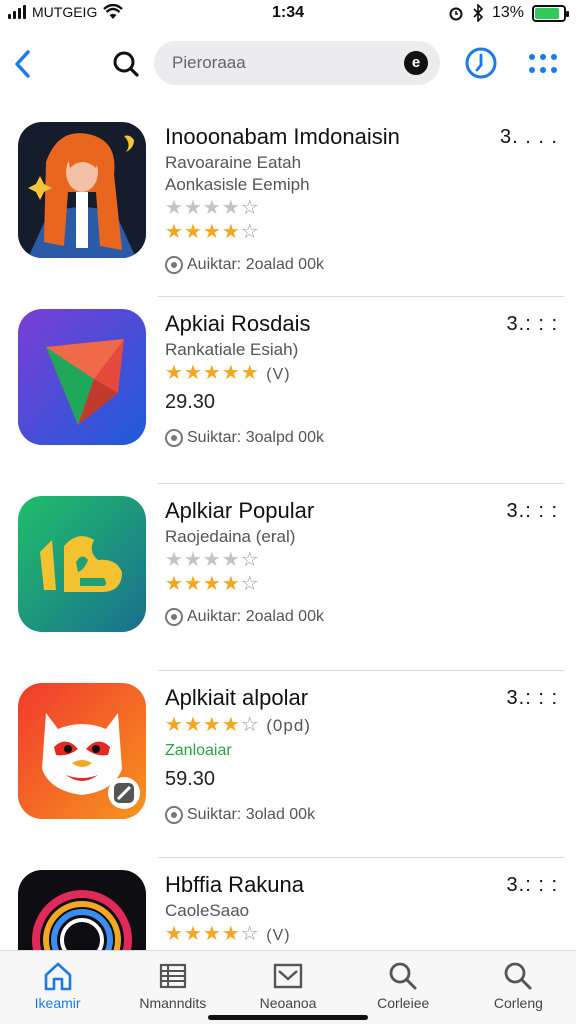 Image resolution: width=576 pixels, height=1024 pixels. I want to click on tab-search-secondary: Corleng, so click(518, 987).